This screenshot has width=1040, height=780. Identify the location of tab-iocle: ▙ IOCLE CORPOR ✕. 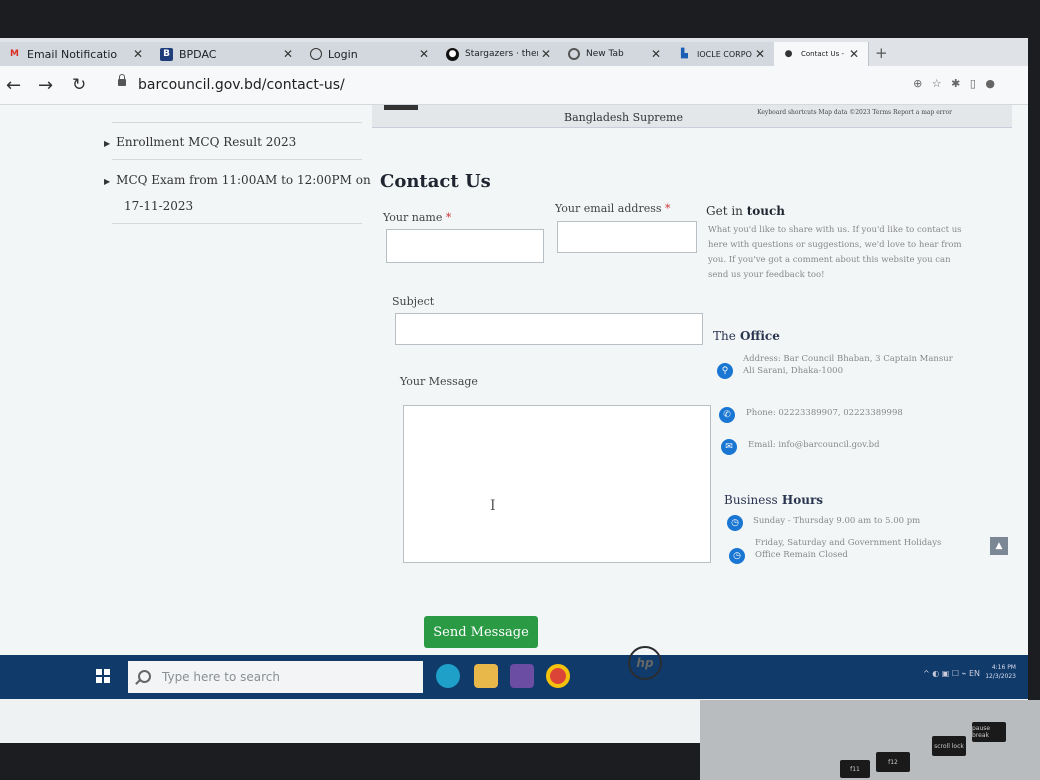
(722, 54).